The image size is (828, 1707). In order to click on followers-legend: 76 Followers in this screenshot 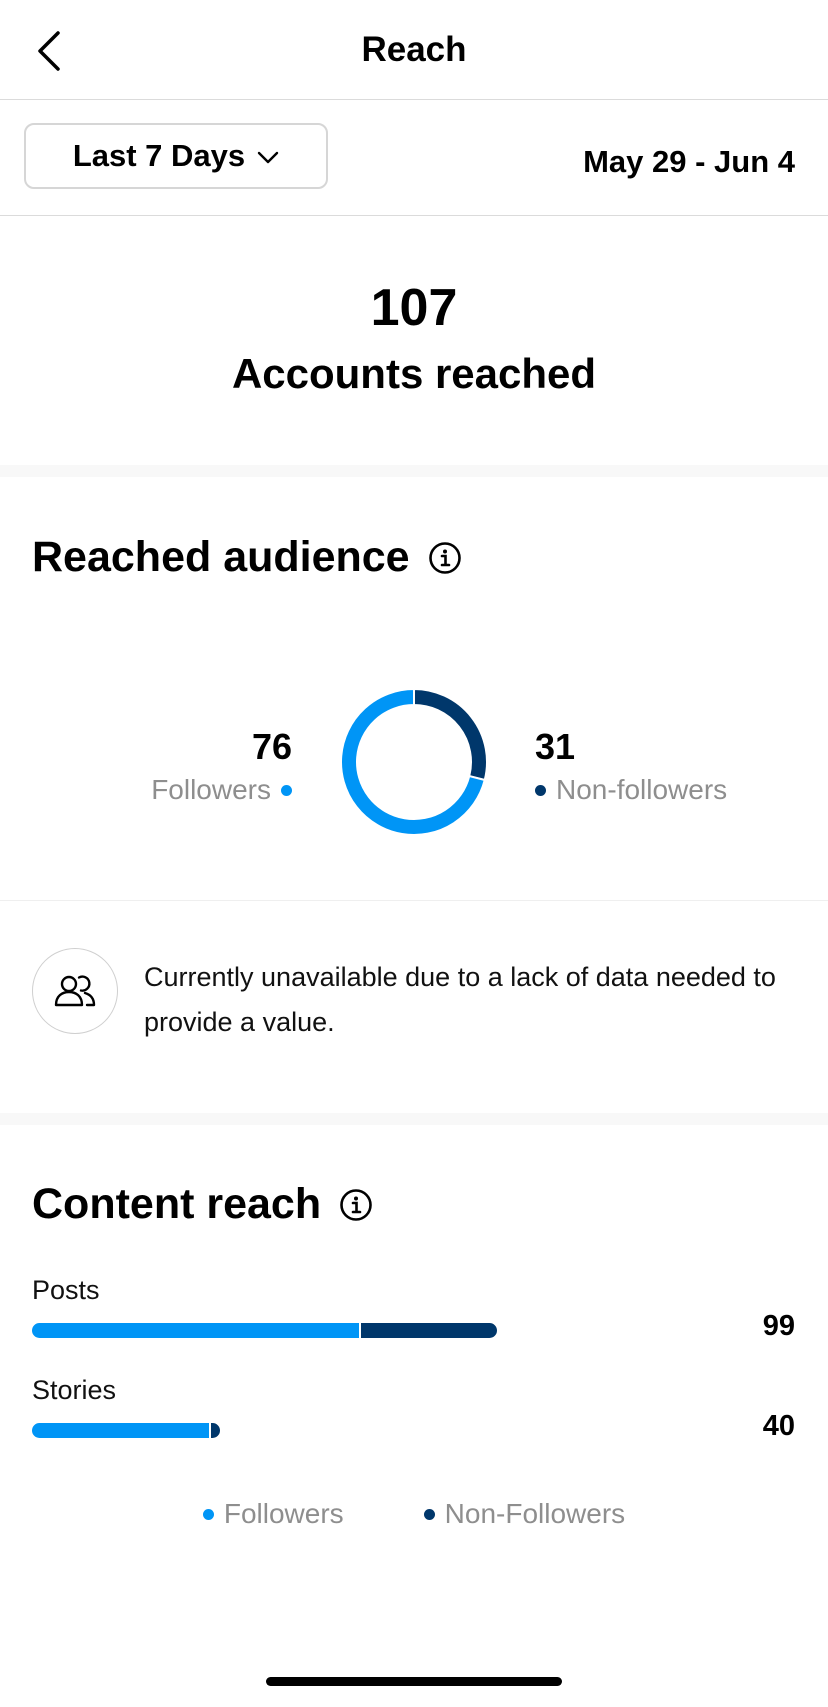, I will do `click(221, 766)`.